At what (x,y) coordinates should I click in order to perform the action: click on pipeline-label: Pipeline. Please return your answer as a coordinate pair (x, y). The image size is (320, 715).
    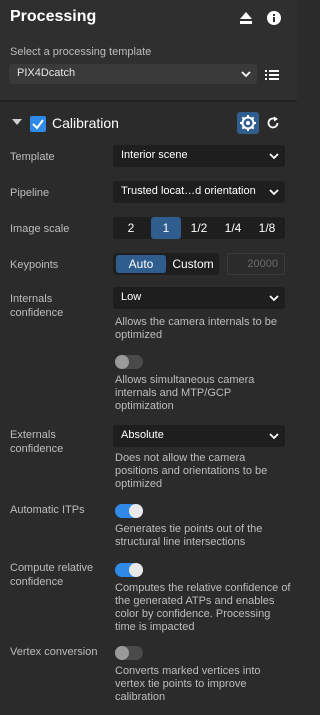
    Looking at the image, I should click on (30, 193).